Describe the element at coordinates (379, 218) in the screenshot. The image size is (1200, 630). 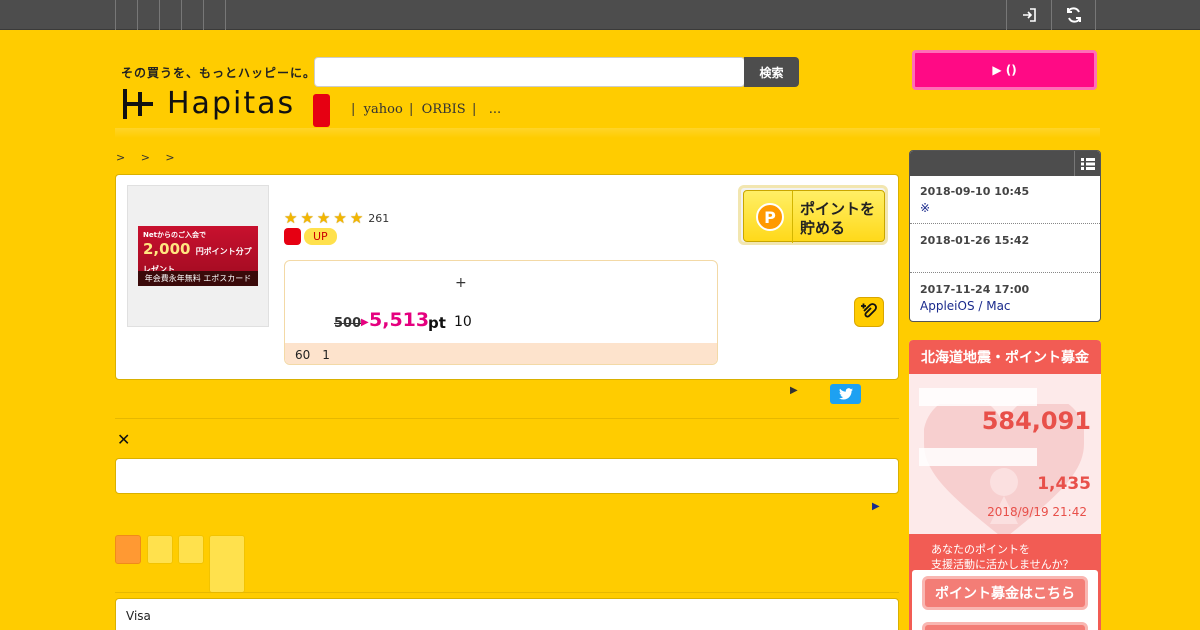
I see `review-count: 261` at that location.